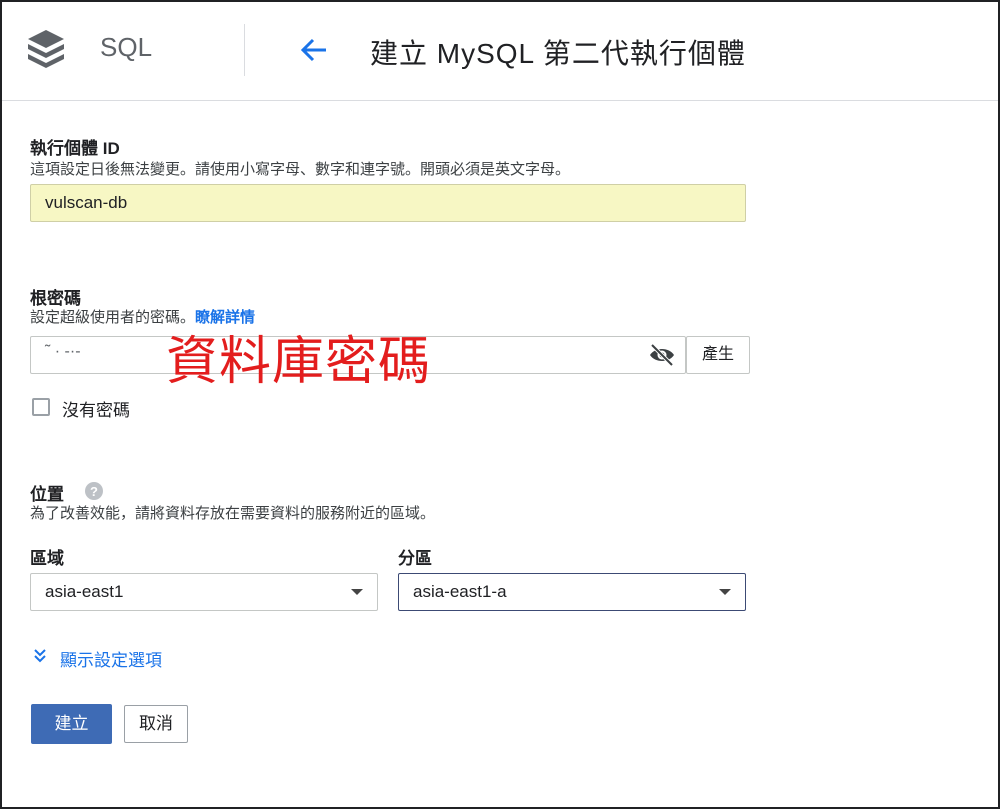 This screenshot has width=1000, height=809. What do you see at coordinates (75, 148) in the screenshot?
I see `instance-id-label: 執行個體 ID` at bounding box center [75, 148].